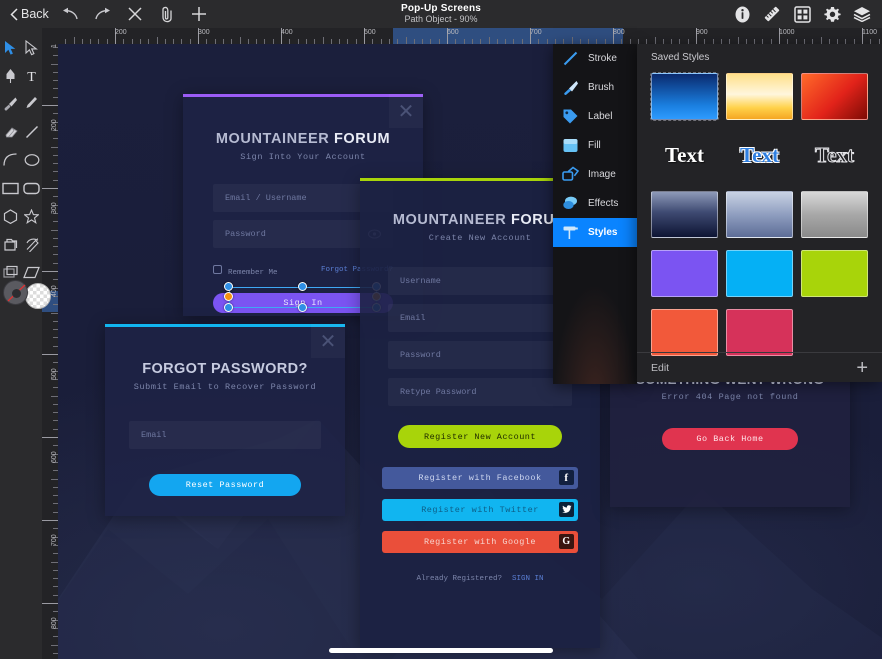 The height and width of the screenshot is (659, 882). Describe the element at coordinates (245, 270) in the screenshot. I see `remember-me-checkbox: Remember Me` at that location.